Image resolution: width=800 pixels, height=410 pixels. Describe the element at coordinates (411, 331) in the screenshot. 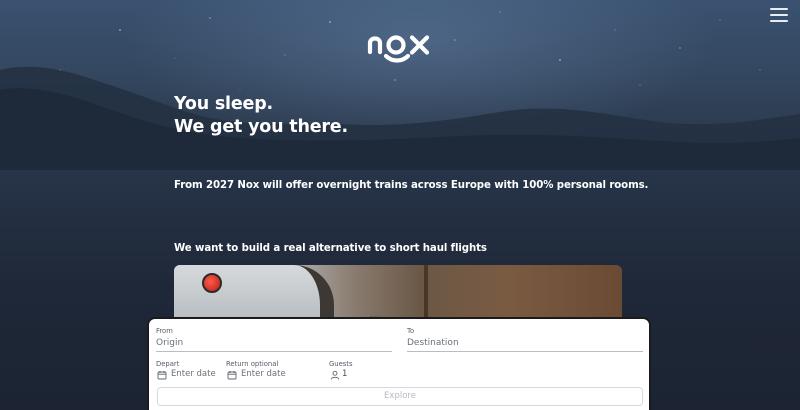

I see `to-label: To` at that location.